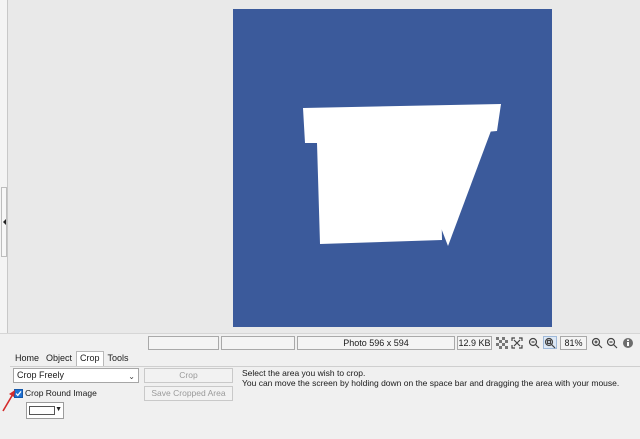 Image resolution: width=640 pixels, height=439 pixels. What do you see at coordinates (118, 359) in the screenshot?
I see `tab-tools: Tools` at bounding box center [118, 359].